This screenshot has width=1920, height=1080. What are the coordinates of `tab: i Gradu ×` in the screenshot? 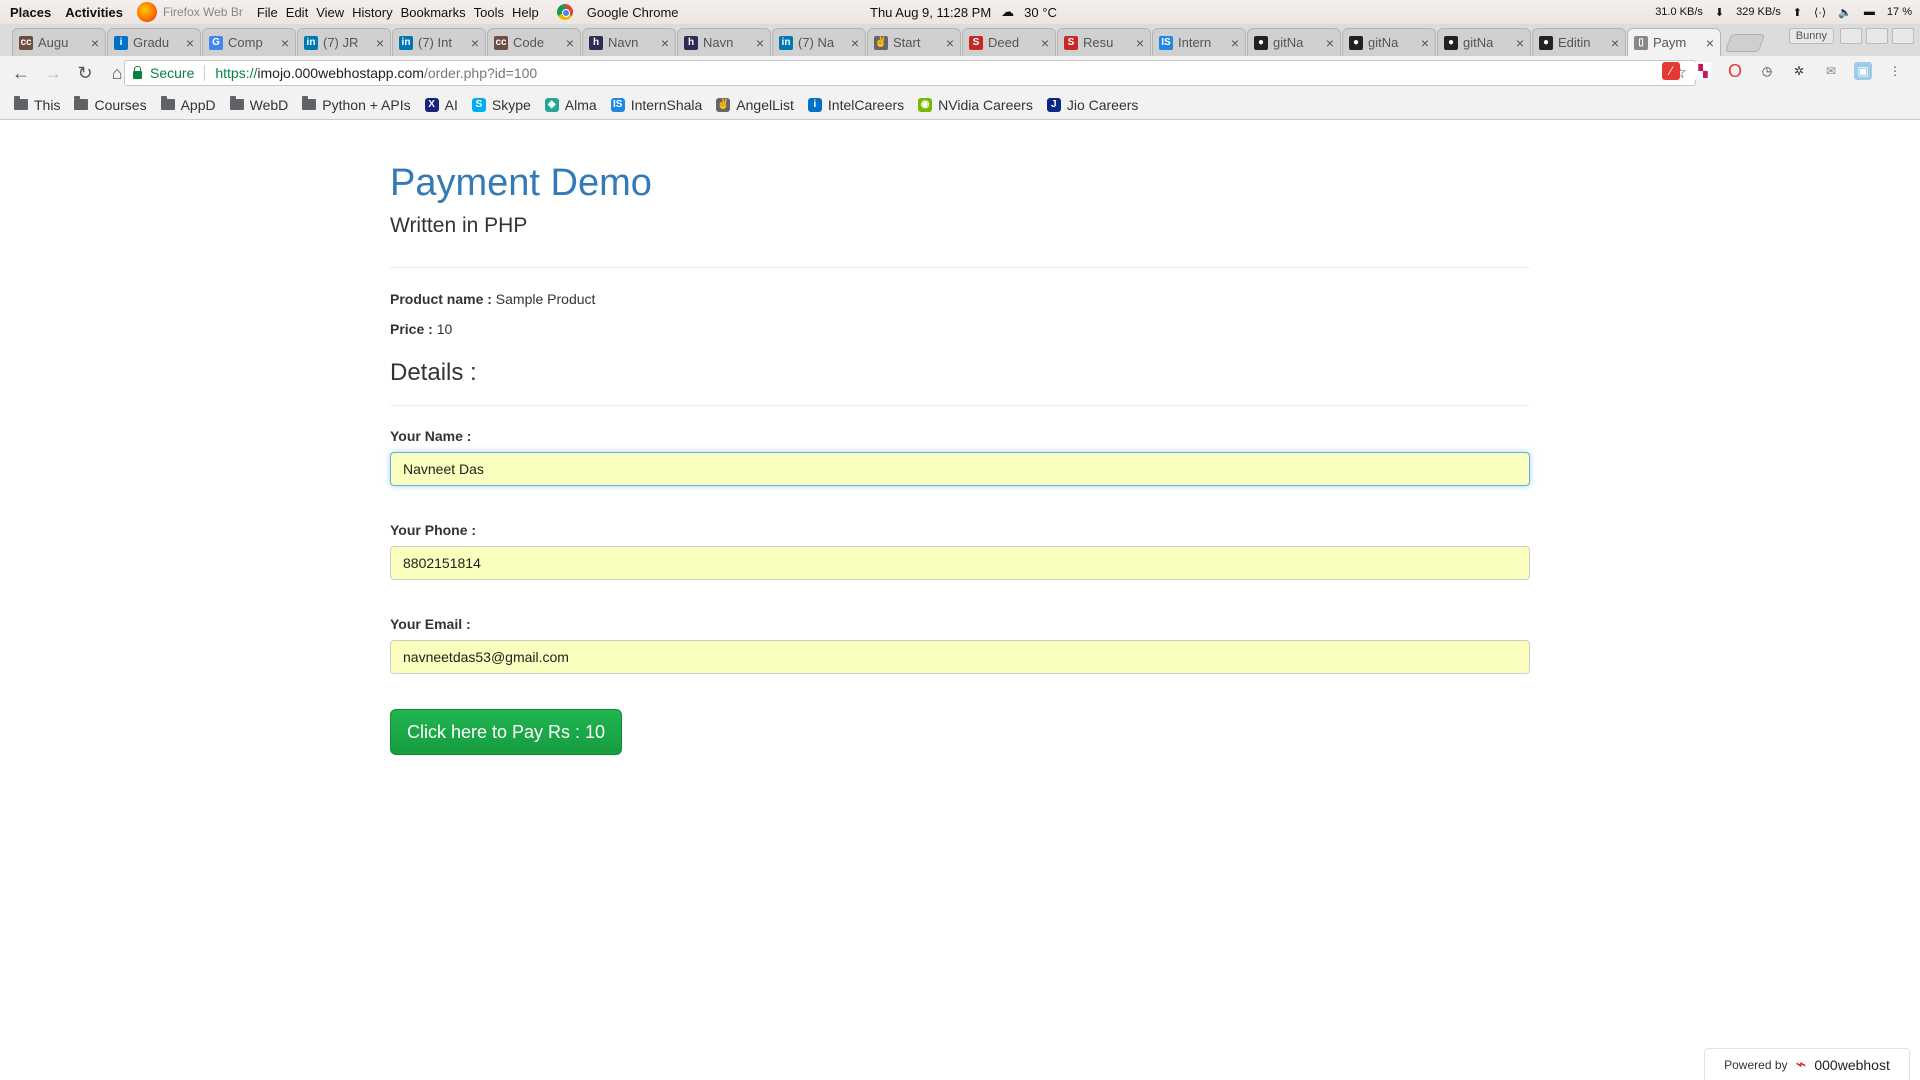 It's located at (154, 42).